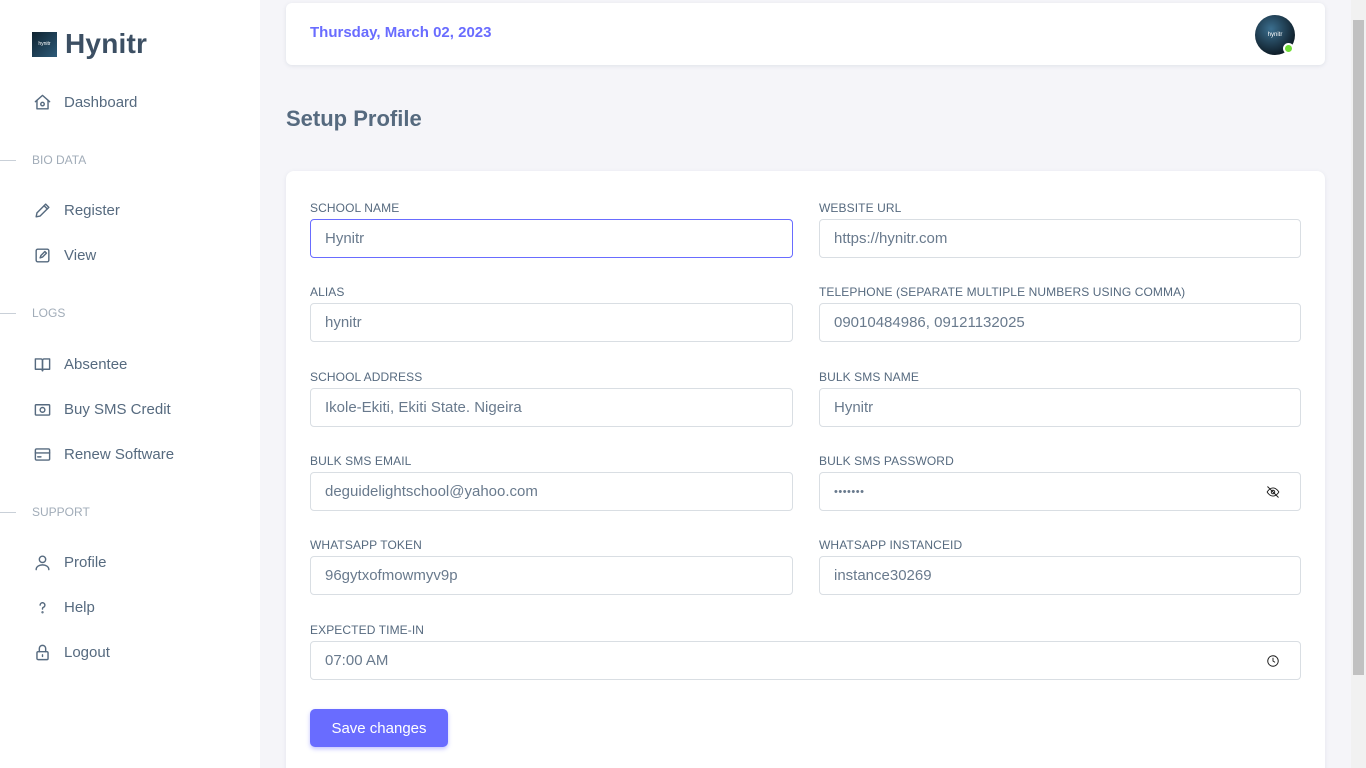 This screenshot has height=768, width=1366. What do you see at coordinates (44, 44) in the screenshot?
I see `brand-logo: hynitr` at bounding box center [44, 44].